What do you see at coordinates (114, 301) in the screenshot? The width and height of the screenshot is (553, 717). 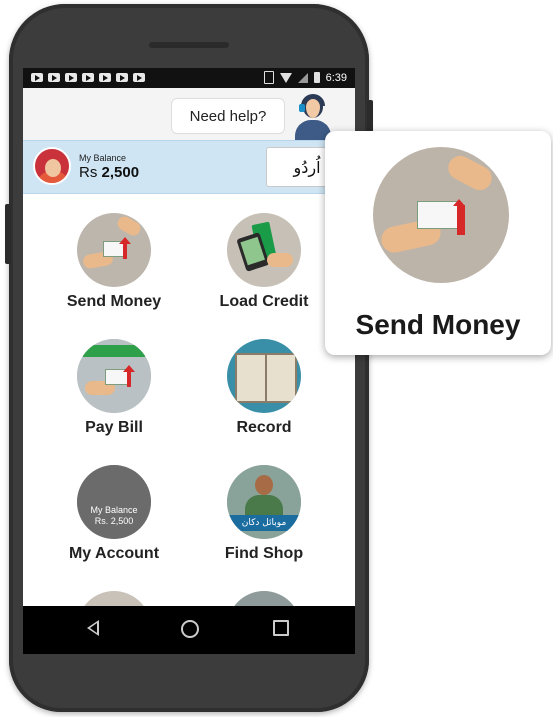 I see `tile-label: Send Money` at bounding box center [114, 301].